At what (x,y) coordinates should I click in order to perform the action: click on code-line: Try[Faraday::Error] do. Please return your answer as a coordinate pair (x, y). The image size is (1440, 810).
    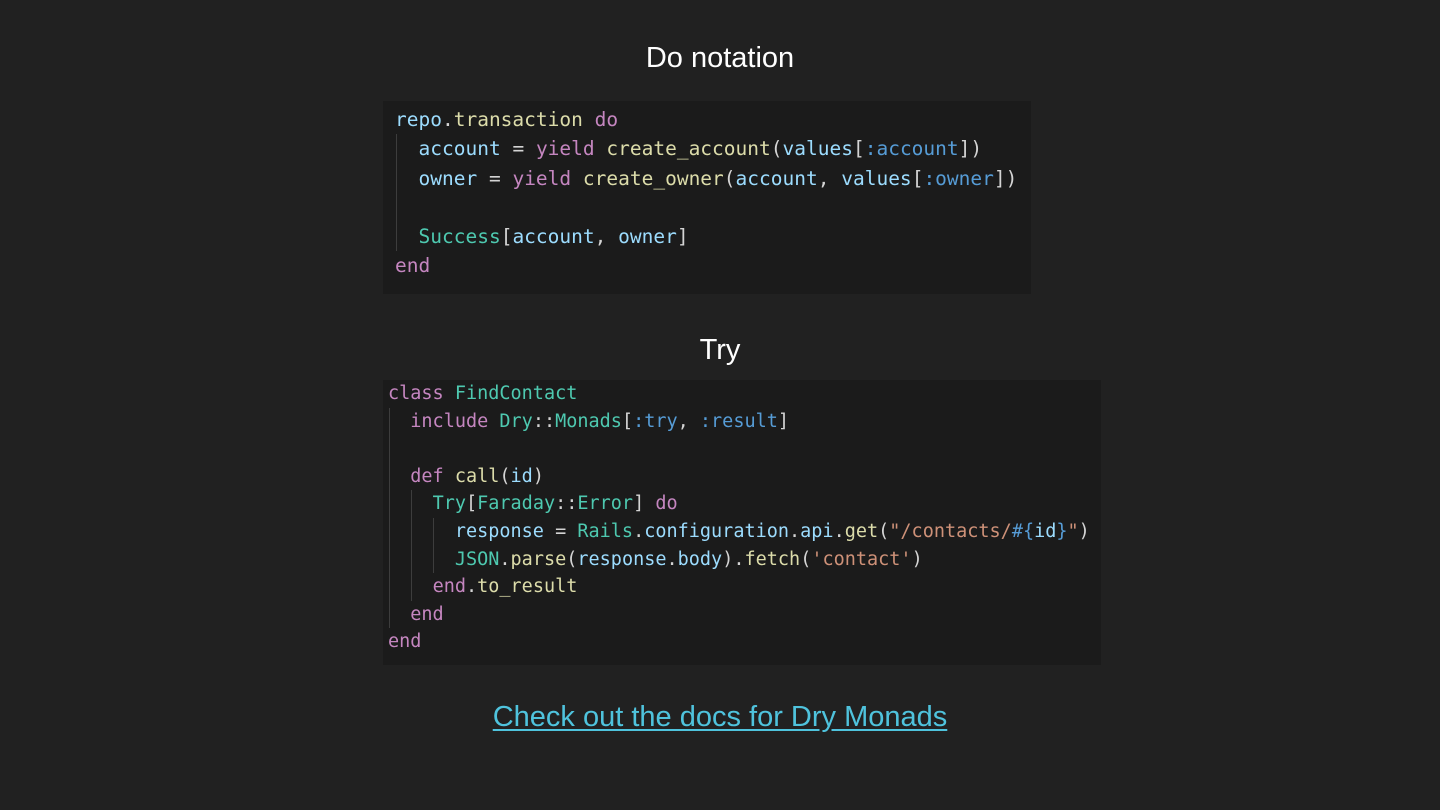
    Looking at the image, I should click on (744, 504).